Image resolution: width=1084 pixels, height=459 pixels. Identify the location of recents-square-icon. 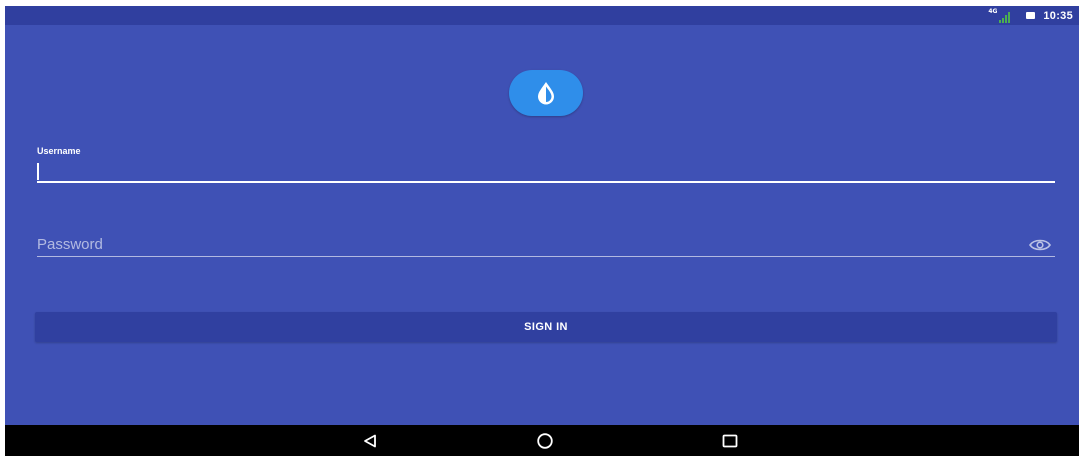
(730, 440).